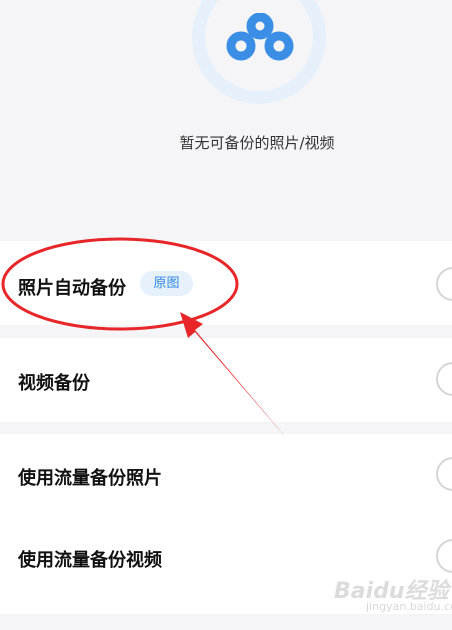  I want to click on setting-row-video-backup: 视频备份, so click(226, 381).